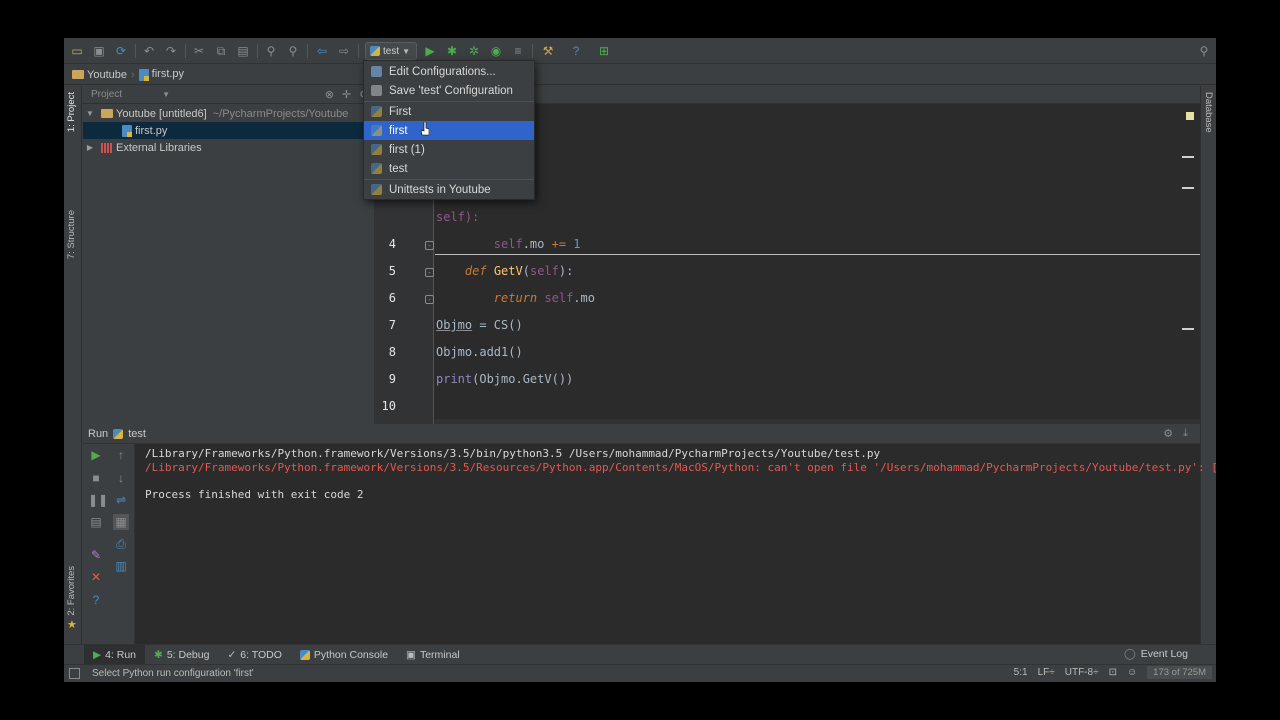 The width and height of the screenshot is (1280, 720). What do you see at coordinates (344, 51) in the screenshot?
I see `forward-icon: ⇨` at bounding box center [344, 51].